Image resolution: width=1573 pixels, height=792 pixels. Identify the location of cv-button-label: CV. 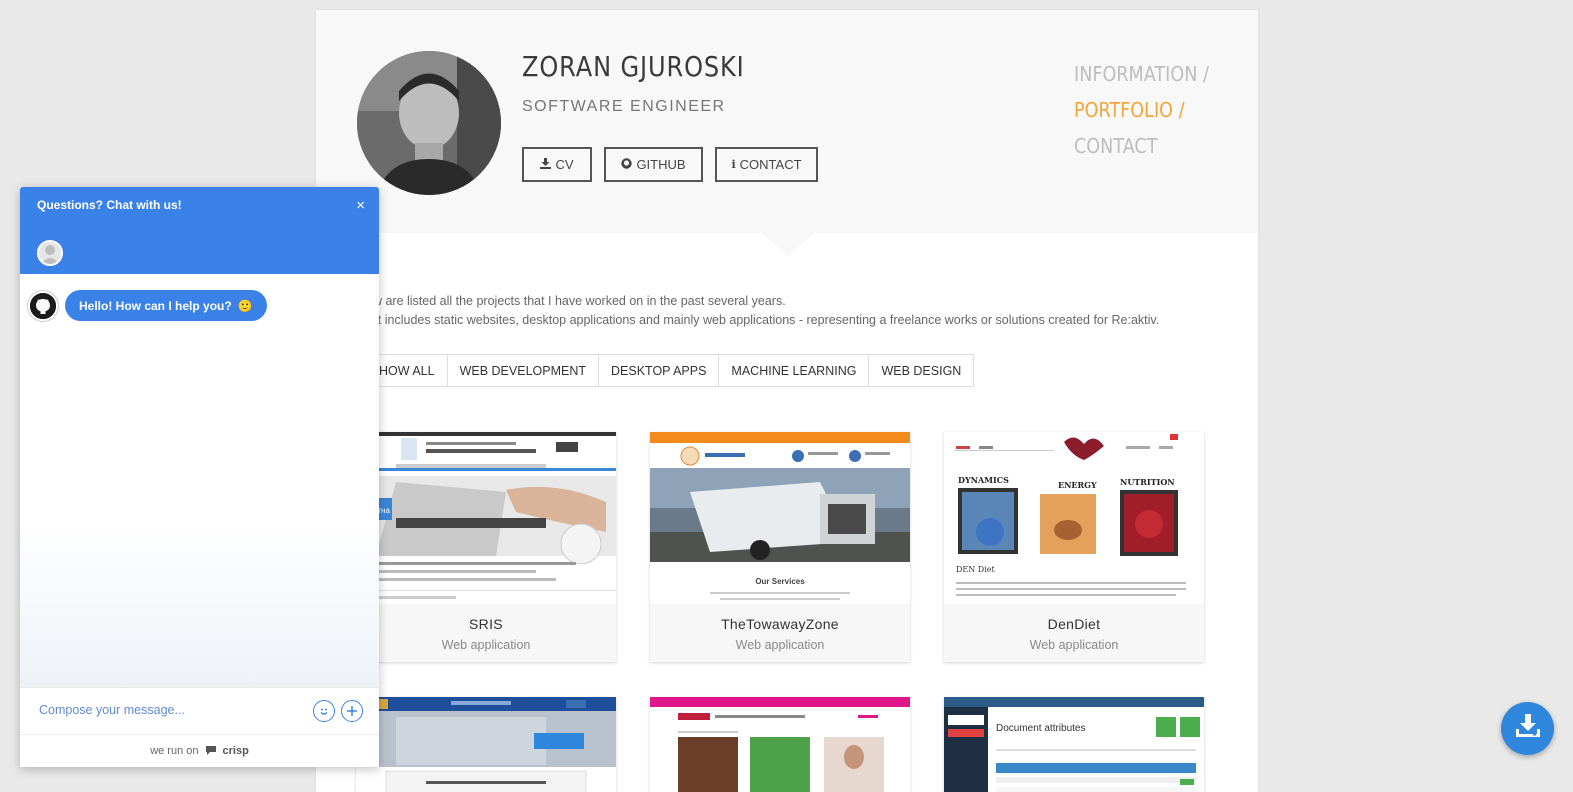
(564, 164).